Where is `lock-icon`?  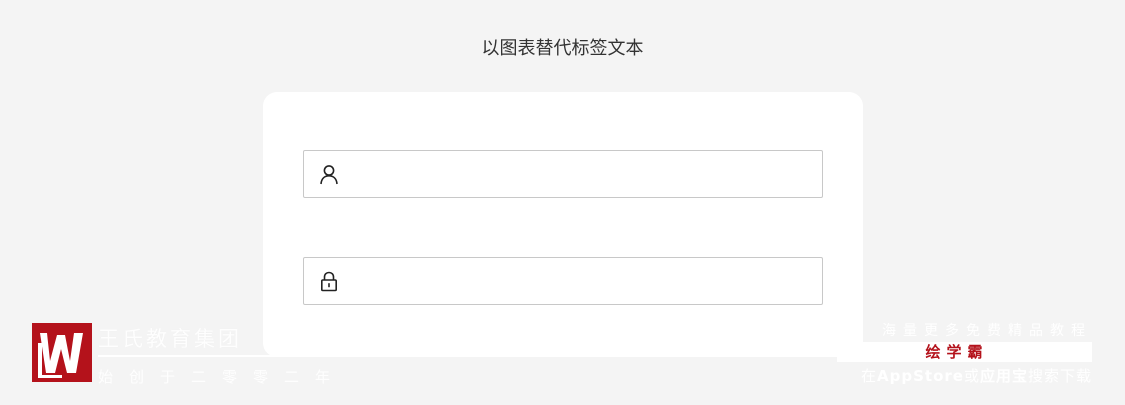 lock-icon is located at coordinates (329, 281).